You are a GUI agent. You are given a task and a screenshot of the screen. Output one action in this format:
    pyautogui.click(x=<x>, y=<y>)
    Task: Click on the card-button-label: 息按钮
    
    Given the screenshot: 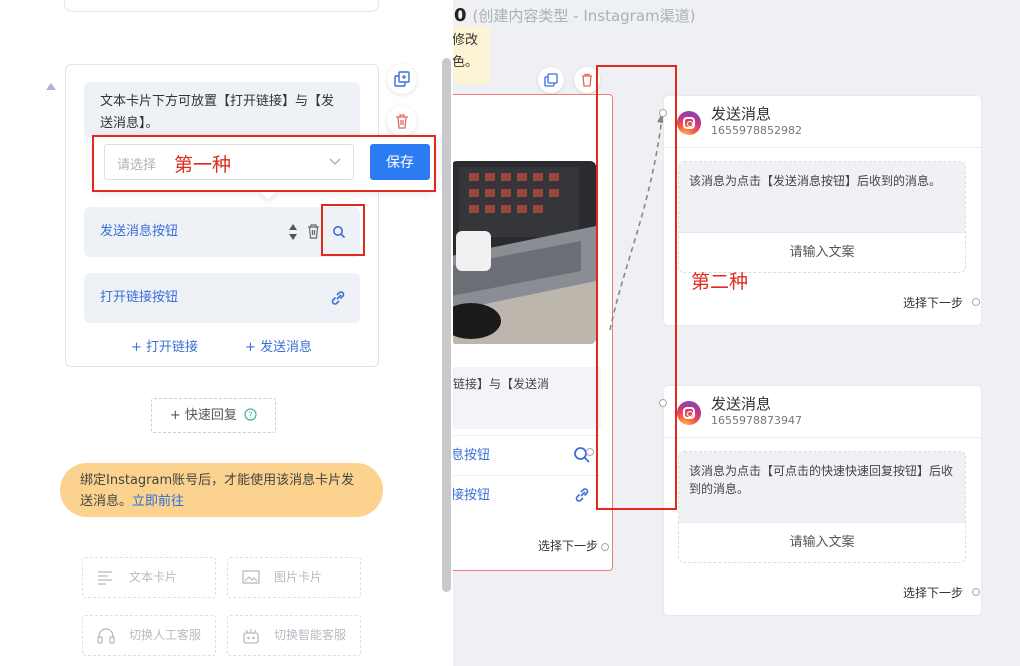 What is the action you would take?
    pyautogui.click(x=471, y=455)
    